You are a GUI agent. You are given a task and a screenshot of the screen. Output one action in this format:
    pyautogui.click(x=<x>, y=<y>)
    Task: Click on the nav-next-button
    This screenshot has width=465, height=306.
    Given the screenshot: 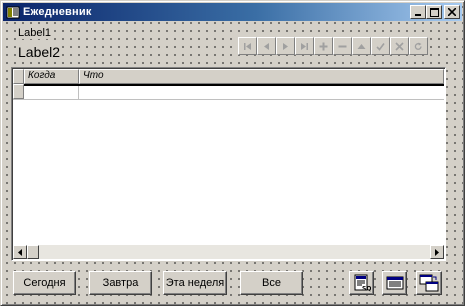 What is the action you would take?
    pyautogui.click(x=285, y=46)
    